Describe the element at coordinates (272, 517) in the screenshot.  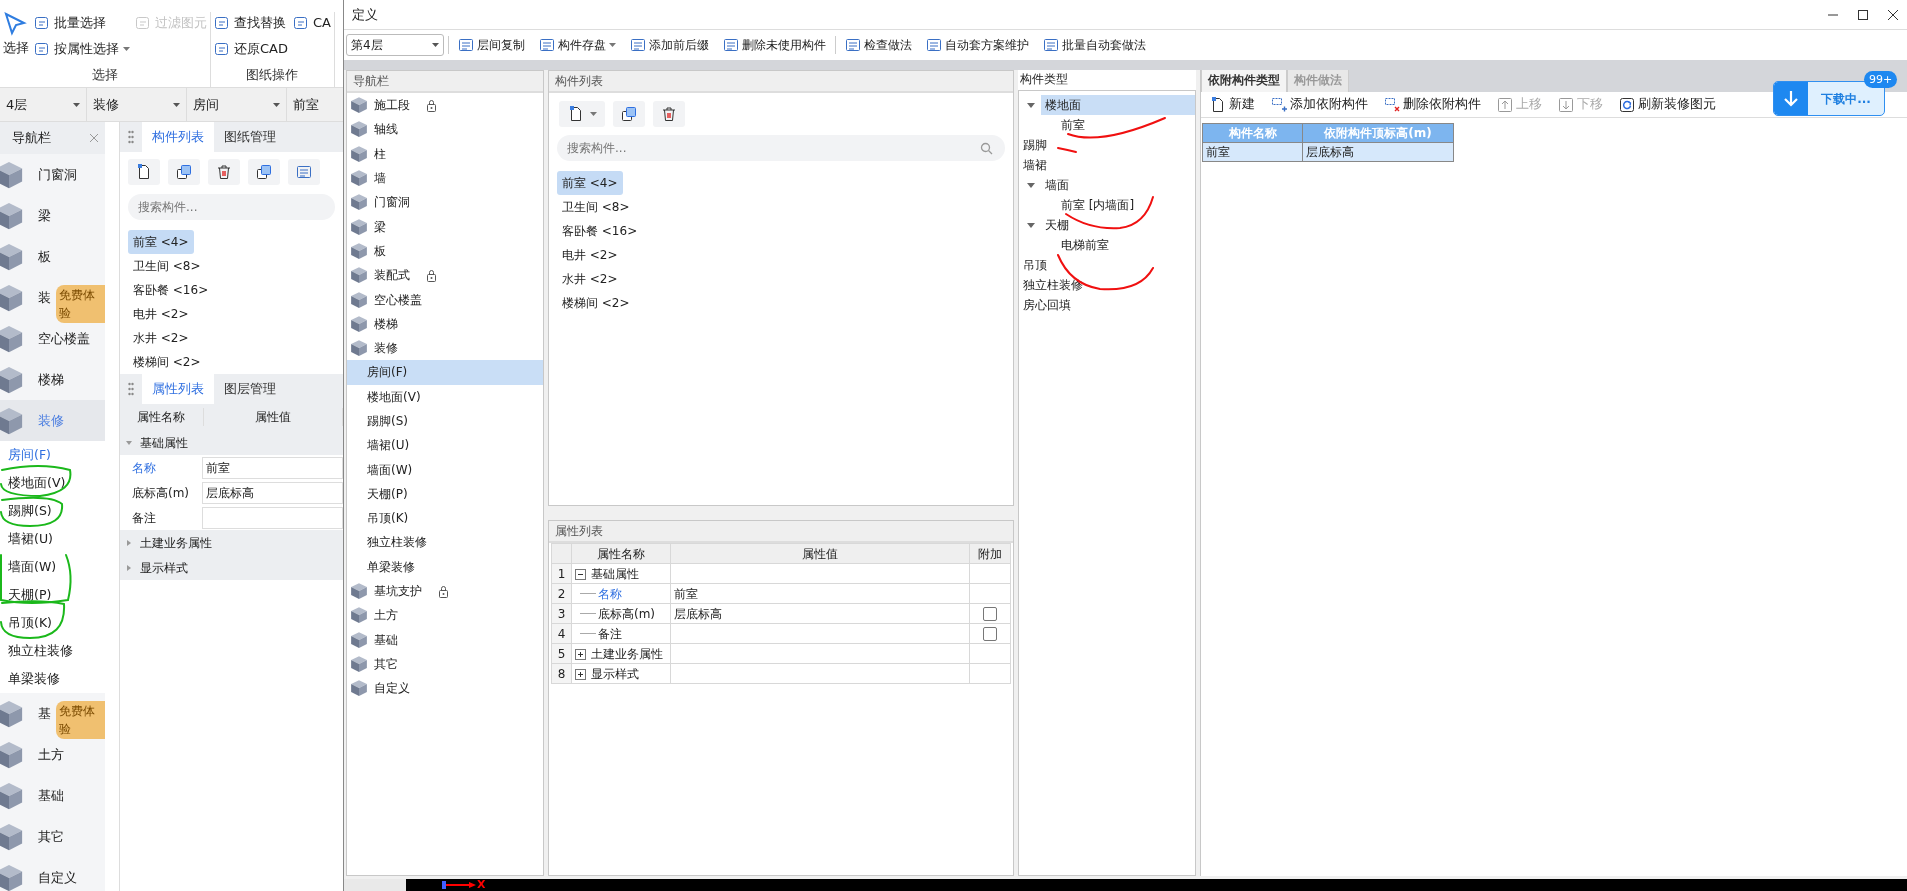
I see `value-field` at that location.